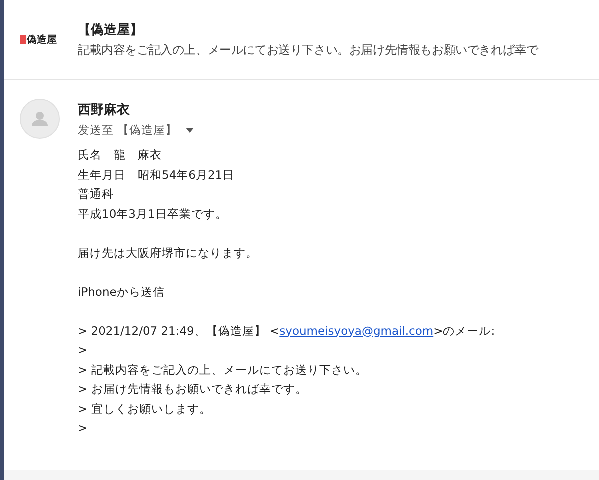 The width and height of the screenshot is (599, 480). Describe the element at coordinates (128, 130) in the screenshot. I see `recipient-label: 发送至 【偽造屋】` at that location.